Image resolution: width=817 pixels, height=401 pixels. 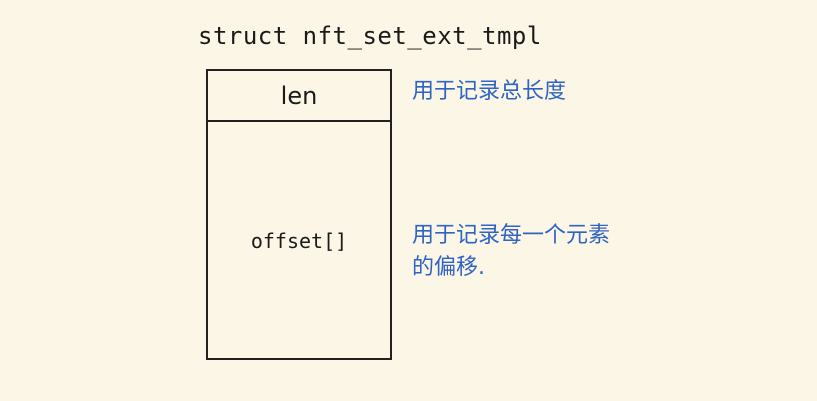 I want to click on field-offset-array: offset[], so click(x=299, y=241).